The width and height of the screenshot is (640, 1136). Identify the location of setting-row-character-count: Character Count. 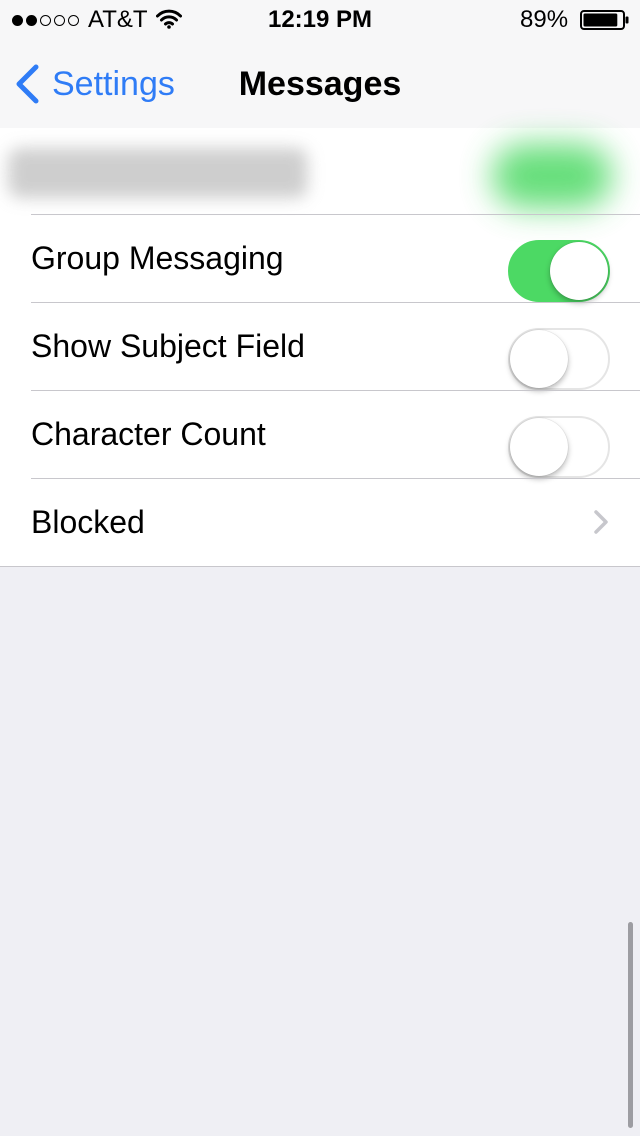
(320, 434).